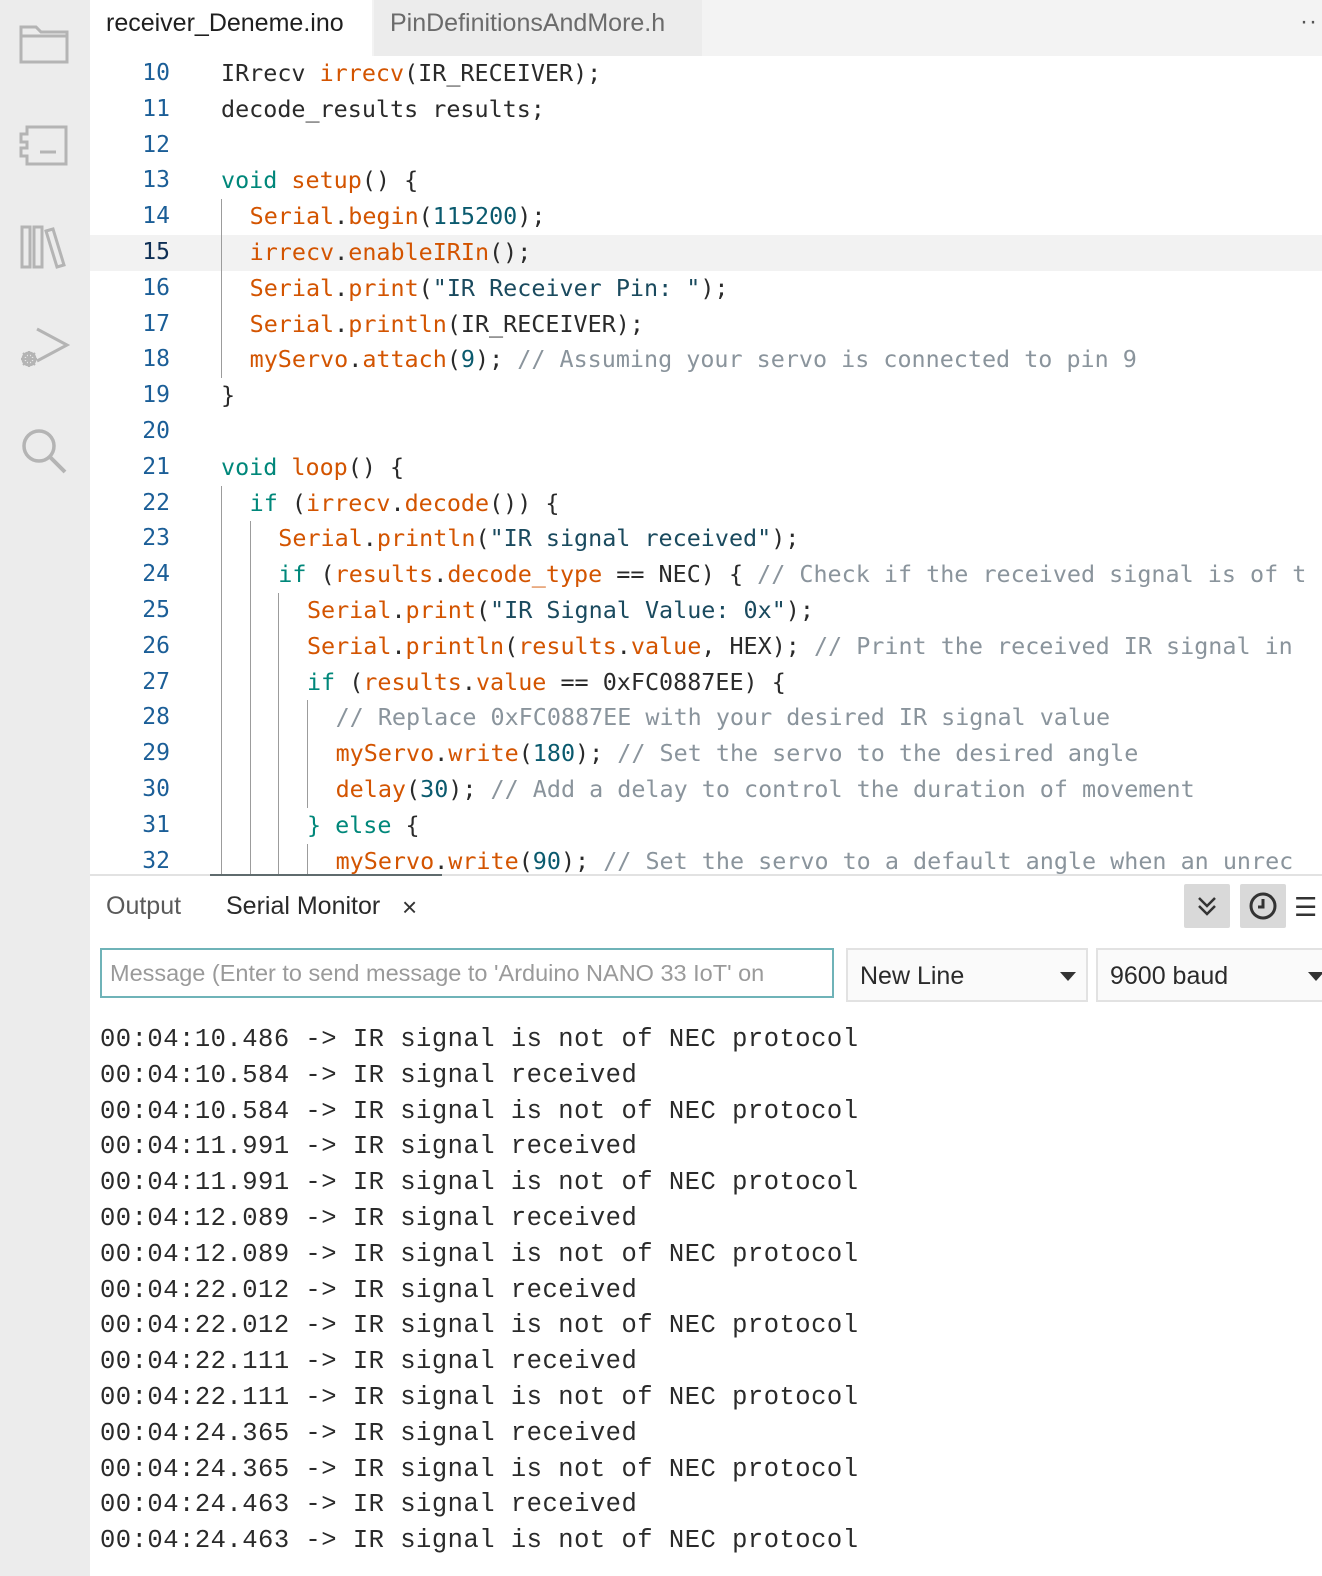 This screenshot has width=1322, height=1576. Describe the element at coordinates (411, 74) in the screenshot. I see `code-text: IRrecv irrecv(IR_RECEIVER);` at that location.